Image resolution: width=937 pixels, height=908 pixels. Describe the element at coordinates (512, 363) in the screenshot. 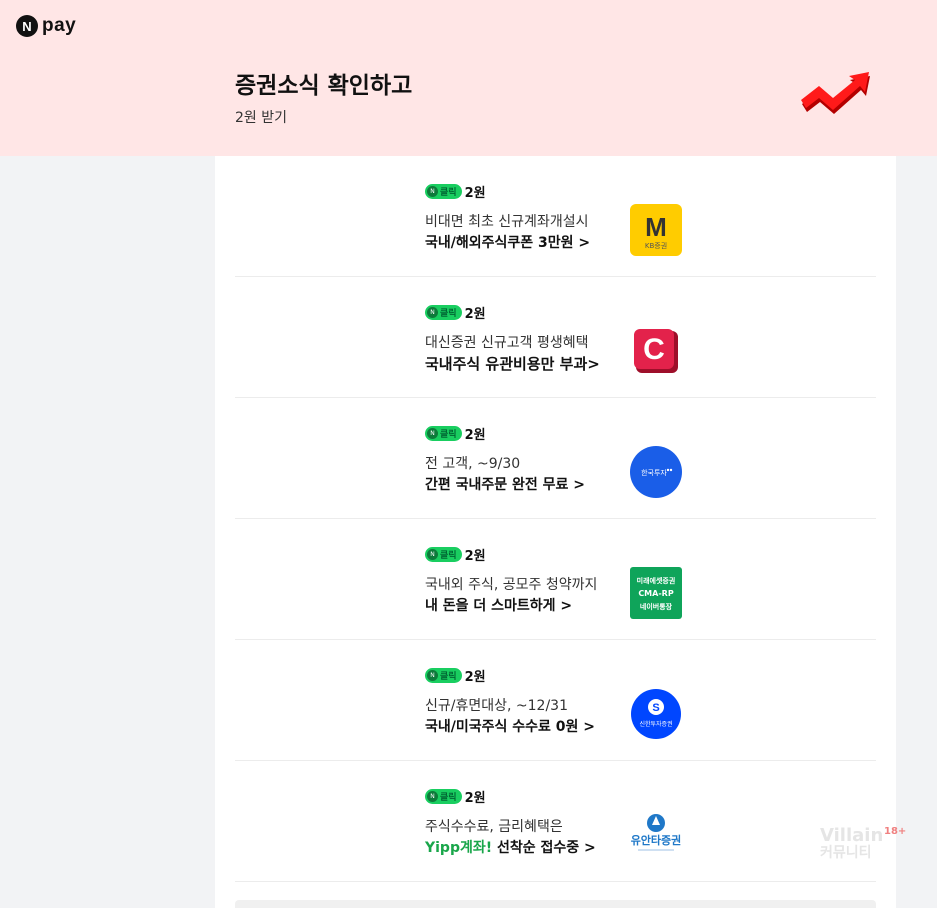

I see `offer-title: 국내주식 유관비용만 부과>` at that location.